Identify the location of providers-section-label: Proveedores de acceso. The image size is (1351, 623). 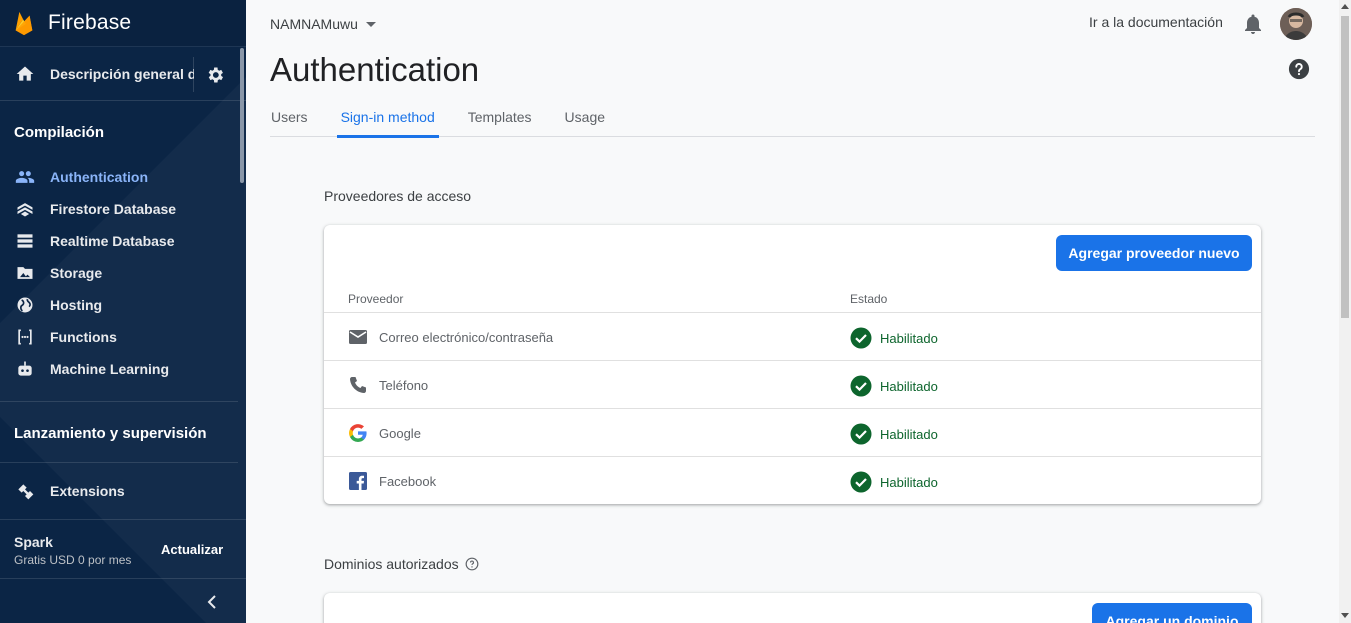
(398, 196).